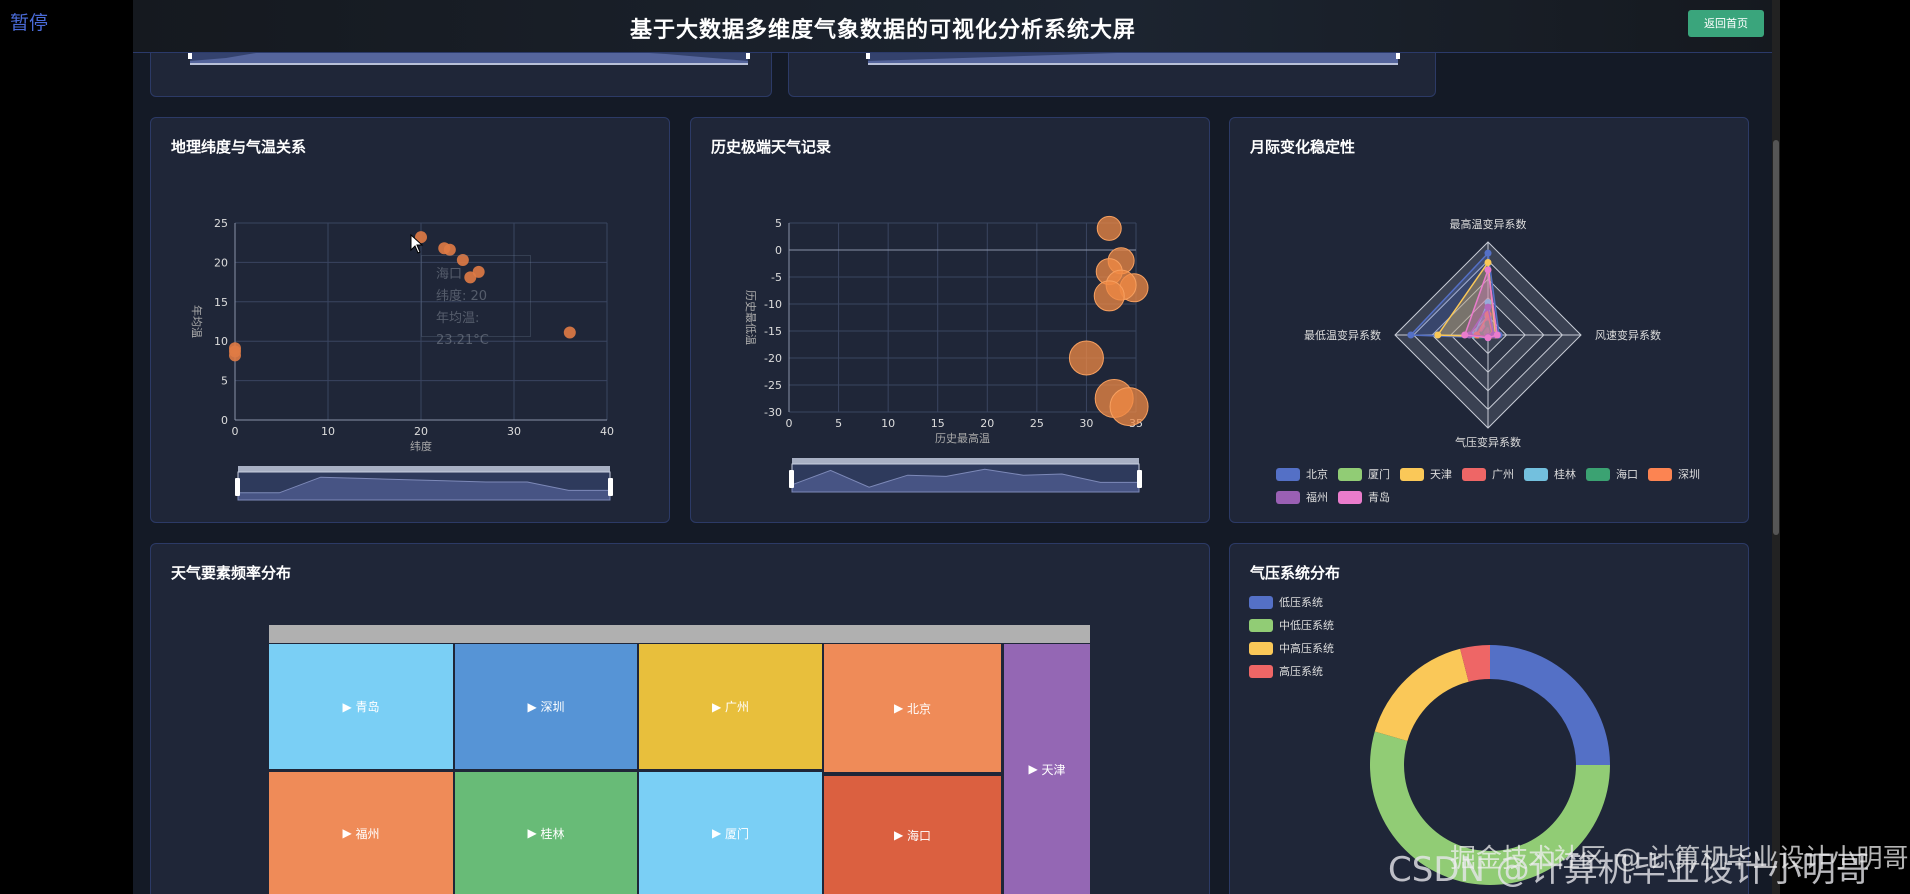  I want to click on legend-item-海口: 海口, so click(1612, 474).